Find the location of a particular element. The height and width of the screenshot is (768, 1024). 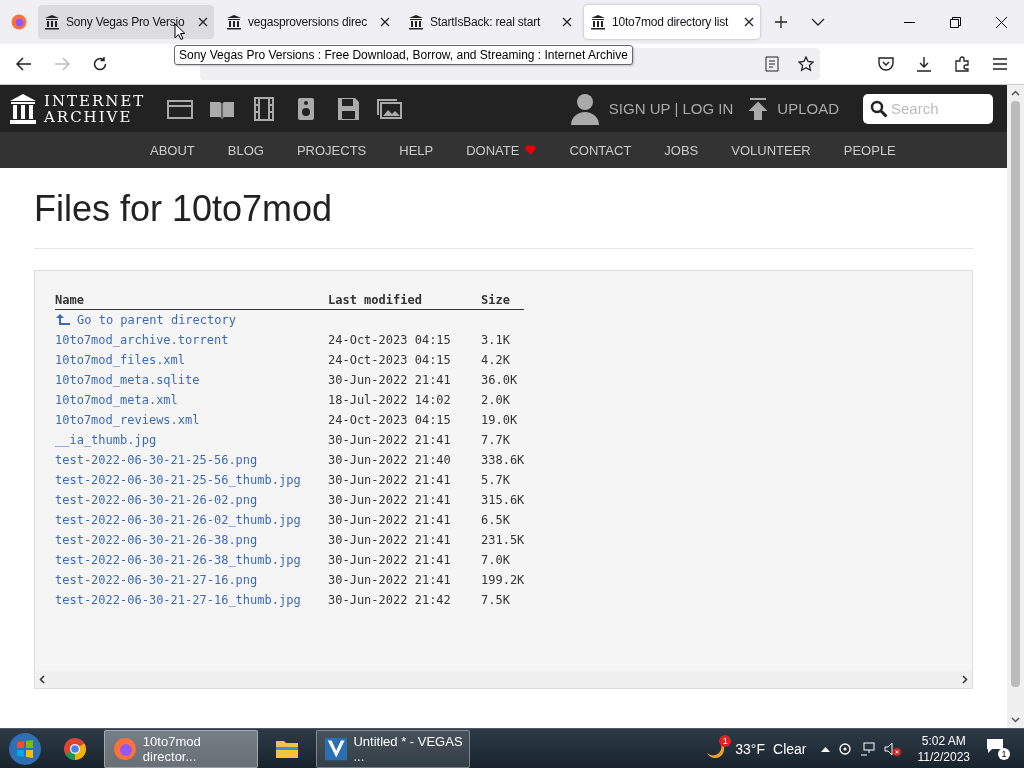

modified-date: 30-Jun-2022 21:40 is located at coordinates (389, 460).